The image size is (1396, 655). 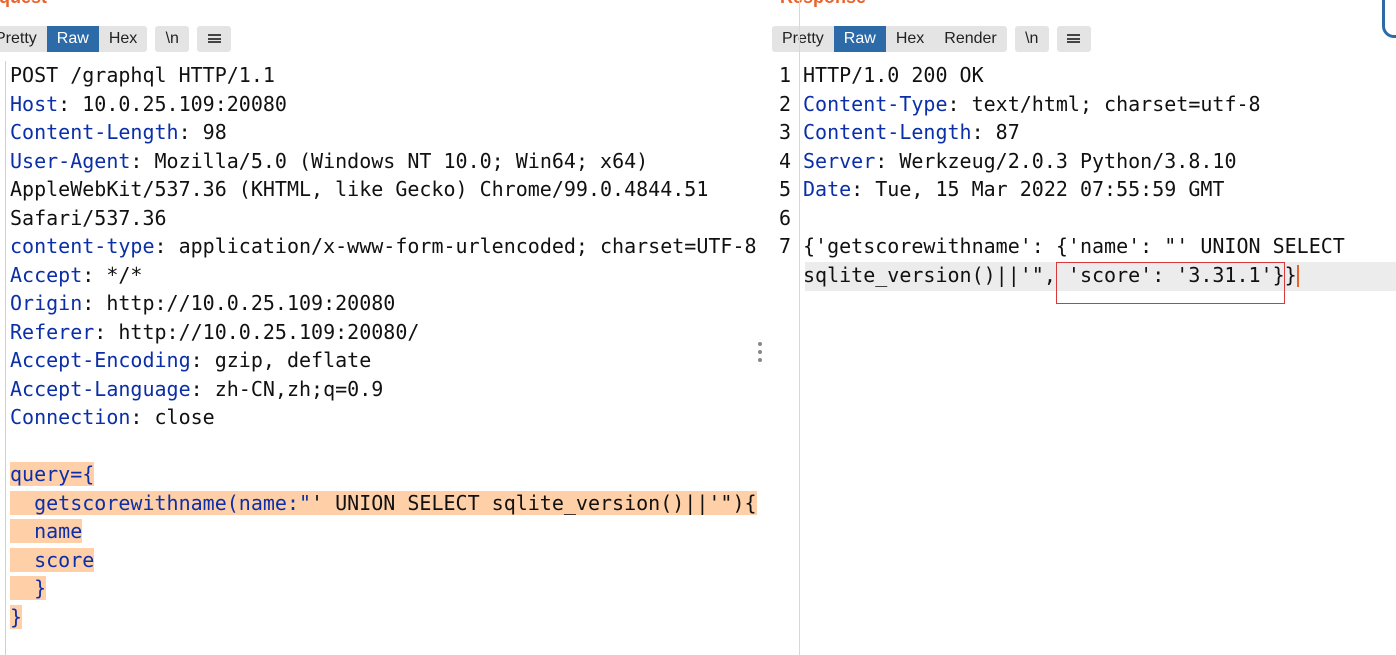 What do you see at coordinates (52, 559) in the screenshot?
I see `request-body-line: score` at bounding box center [52, 559].